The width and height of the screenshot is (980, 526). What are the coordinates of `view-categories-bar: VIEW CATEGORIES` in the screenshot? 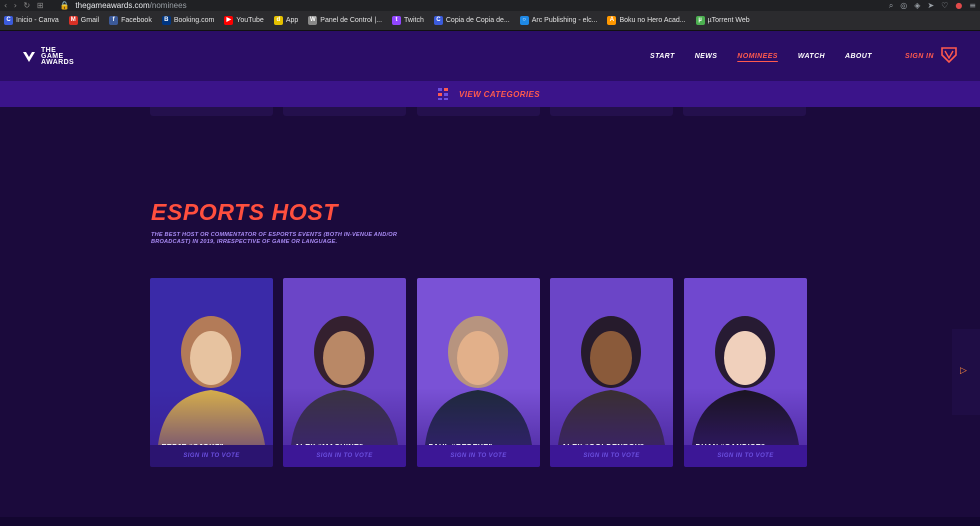 It's located at (490, 94).